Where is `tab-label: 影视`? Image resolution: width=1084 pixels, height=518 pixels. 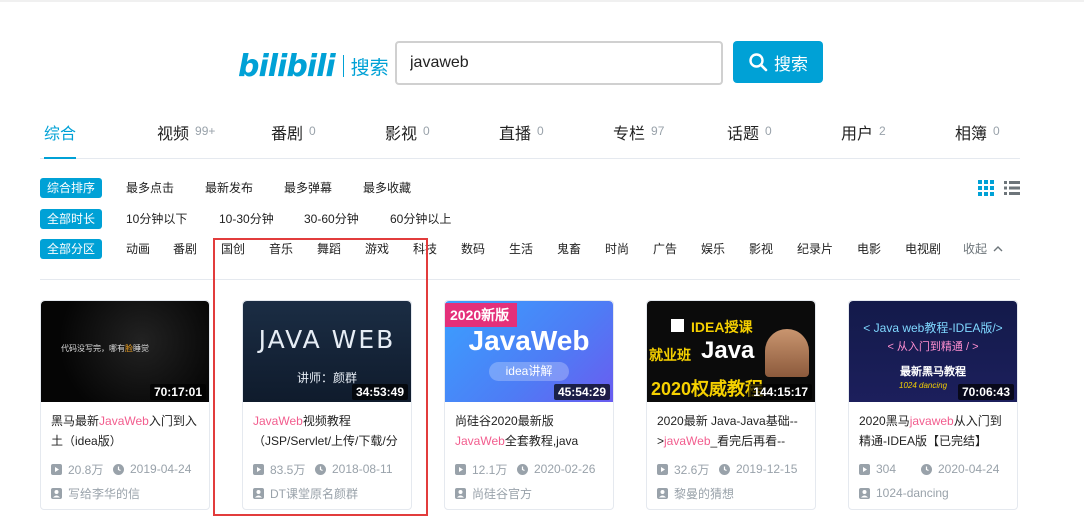 tab-label: 影视 is located at coordinates (401, 134).